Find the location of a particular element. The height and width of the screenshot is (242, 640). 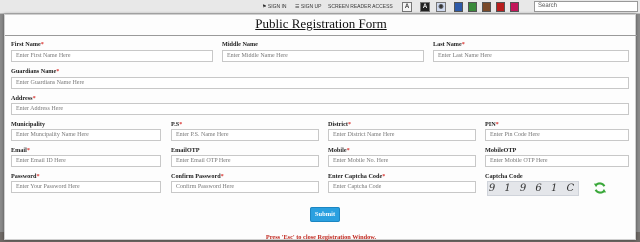

signin-link: ⚑ SIGN IN is located at coordinates (274, 7).